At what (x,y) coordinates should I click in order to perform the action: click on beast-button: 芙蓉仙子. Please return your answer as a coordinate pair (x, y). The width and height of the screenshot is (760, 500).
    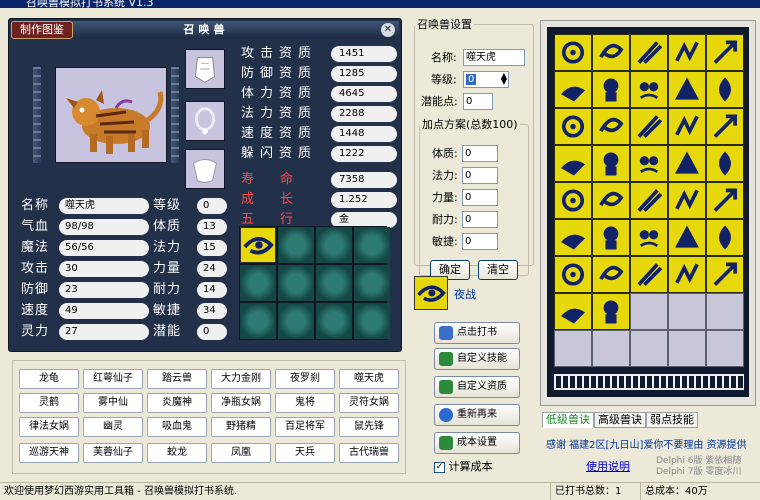
    Looking at the image, I should click on (113, 453).